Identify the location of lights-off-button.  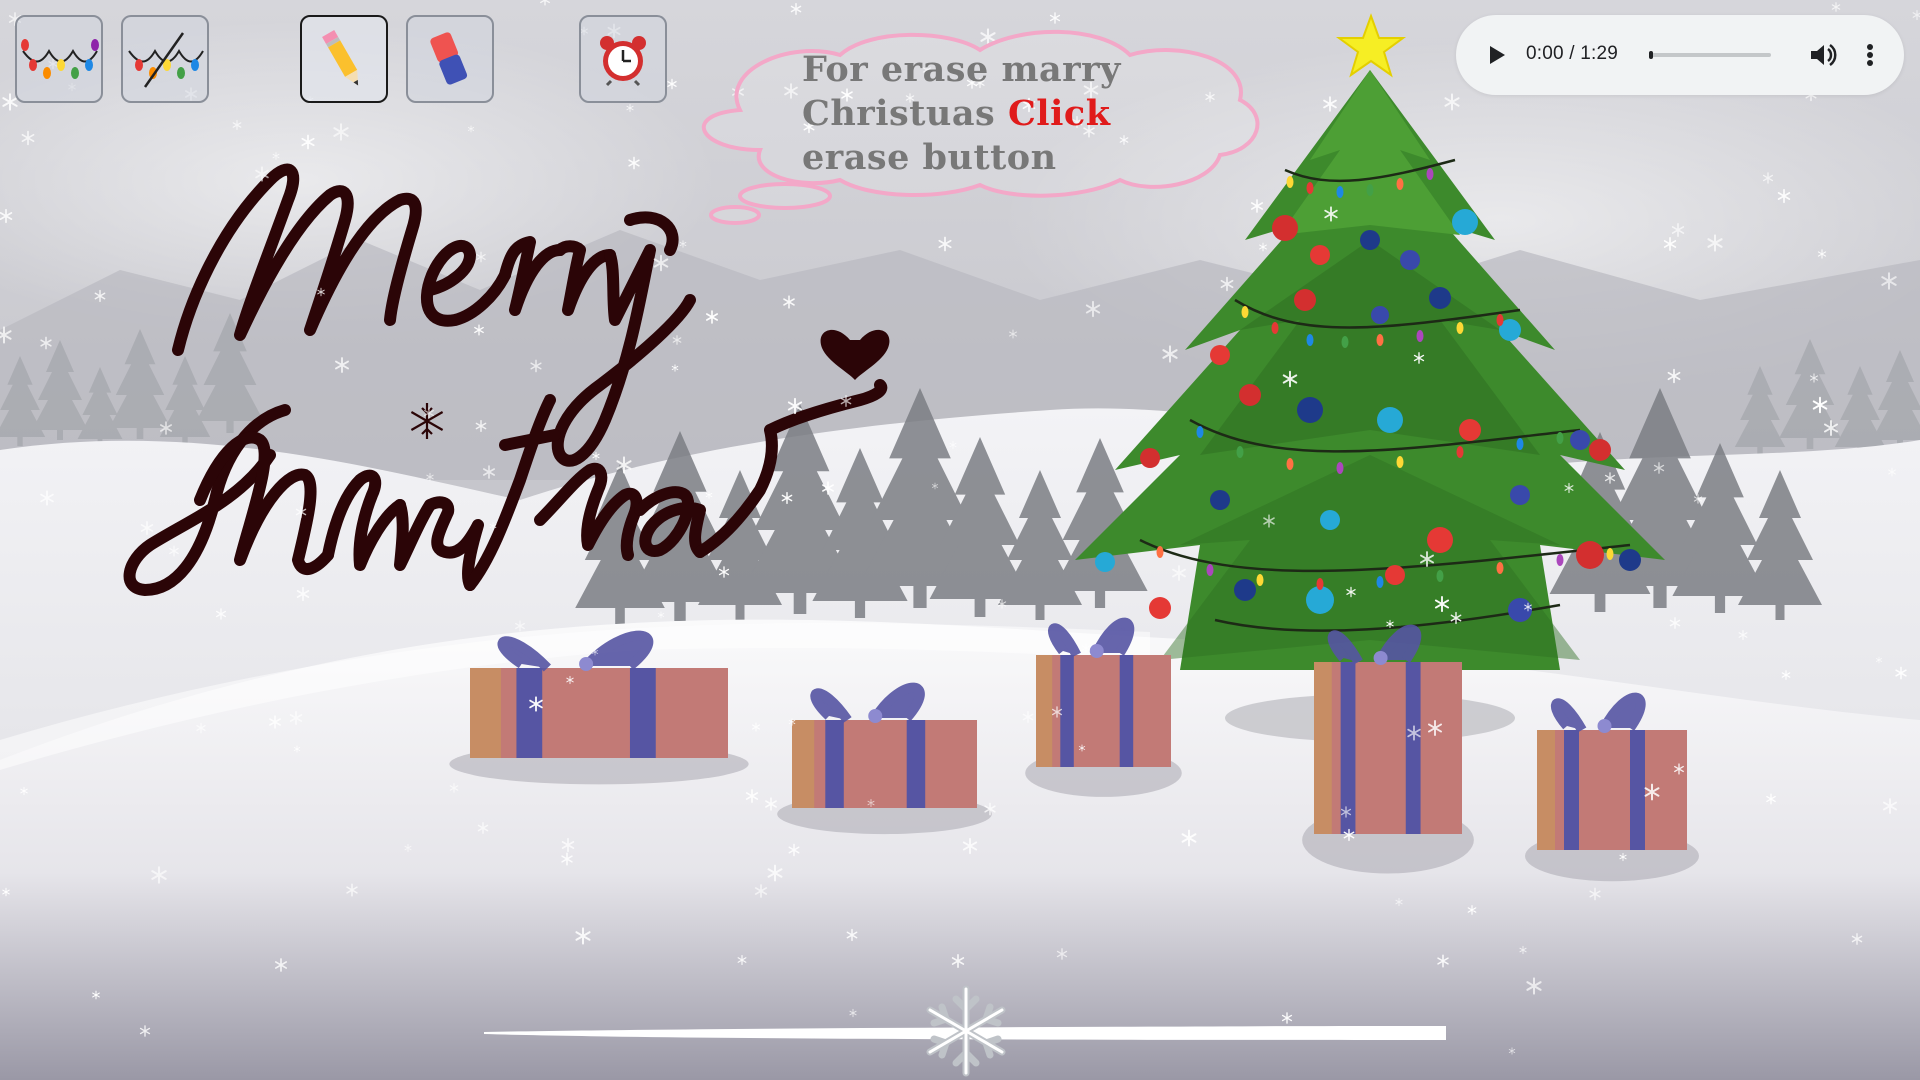
(165, 59).